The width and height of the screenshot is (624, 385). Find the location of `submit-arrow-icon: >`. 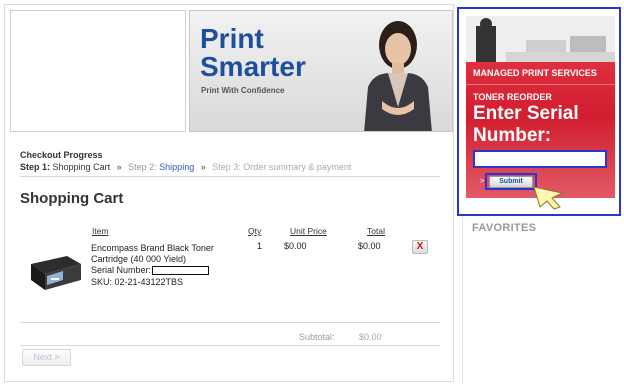

submit-arrow-icon: > is located at coordinates (482, 181).